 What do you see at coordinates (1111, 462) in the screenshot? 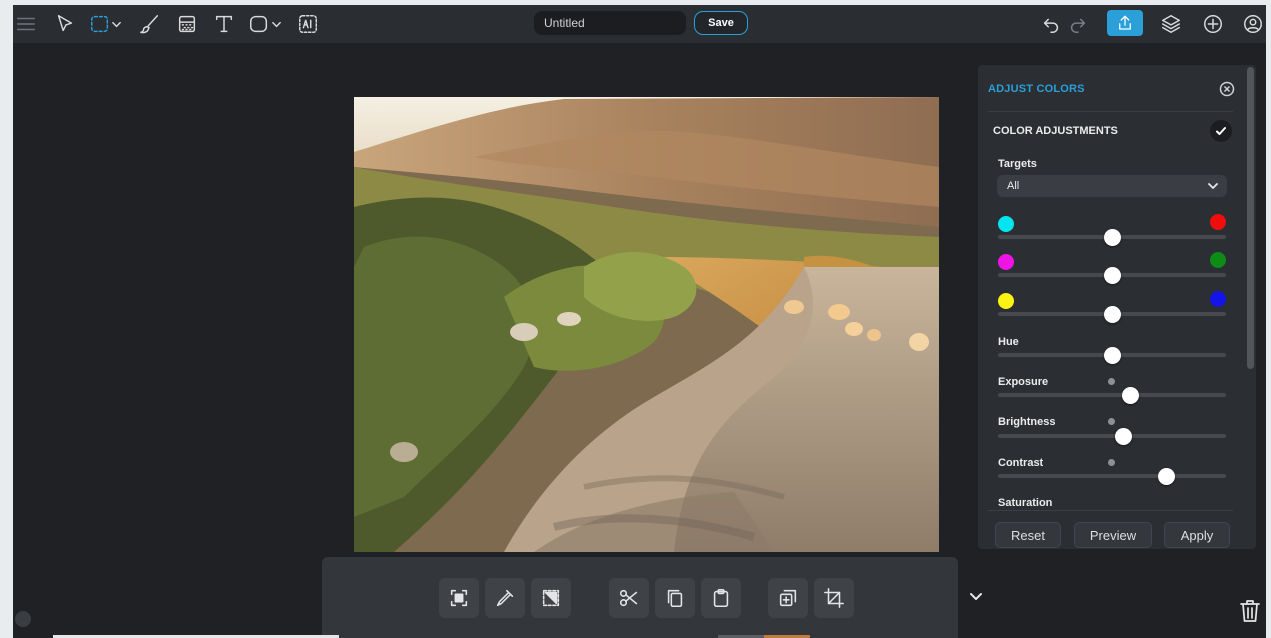
I see `contrast-default-marker` at bounding box center [1111, 462].